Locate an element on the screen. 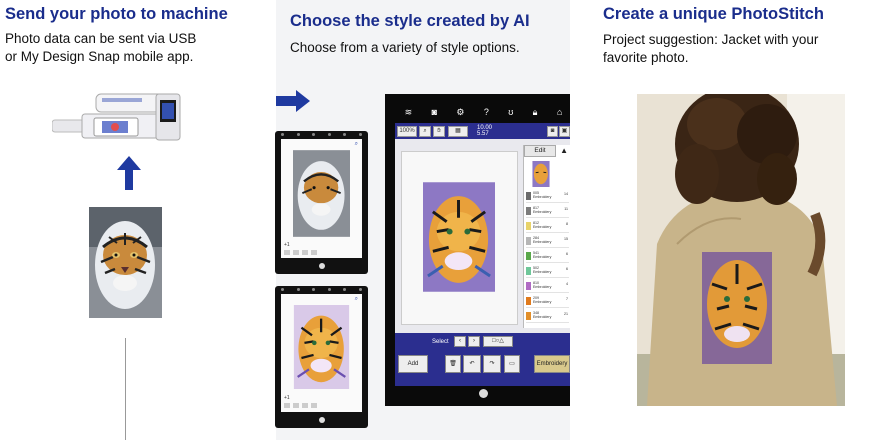 The width and height of the screenshot is (869, 440). editor-bottom-bar: Select ‹ › □○△ Add 🗑︎ ↶ ↷ ▭ Embroidery is located at coordinates (483, 359).